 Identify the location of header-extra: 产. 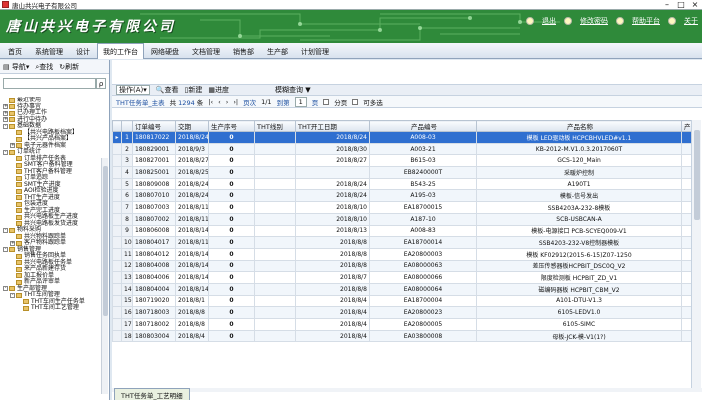
(686, 126).